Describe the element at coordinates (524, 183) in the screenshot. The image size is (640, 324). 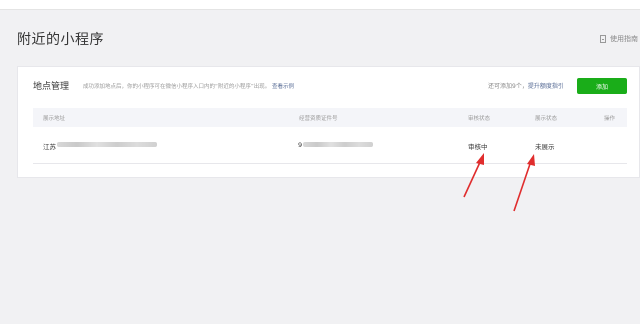
I see `arrow-to-display-status` at that location.